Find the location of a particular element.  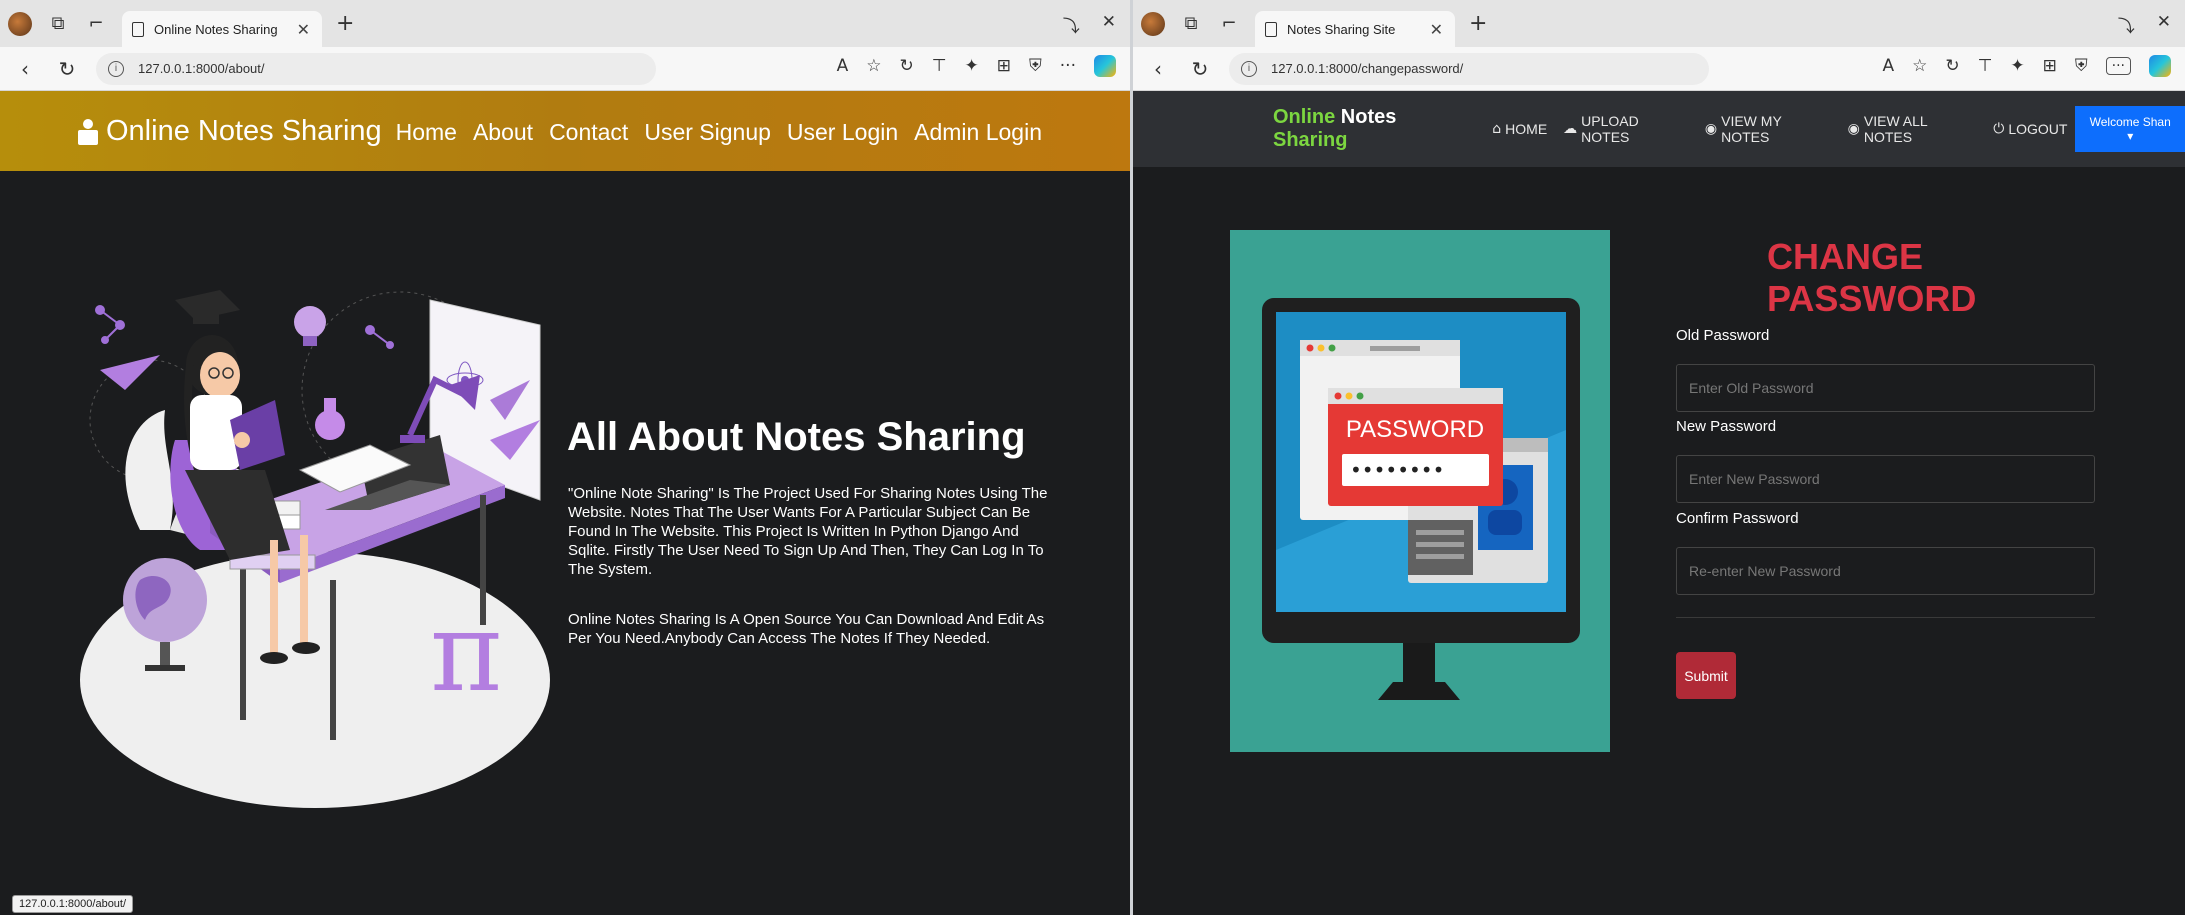

old-password-label: Old Password is located at coordinates (1723, 335).